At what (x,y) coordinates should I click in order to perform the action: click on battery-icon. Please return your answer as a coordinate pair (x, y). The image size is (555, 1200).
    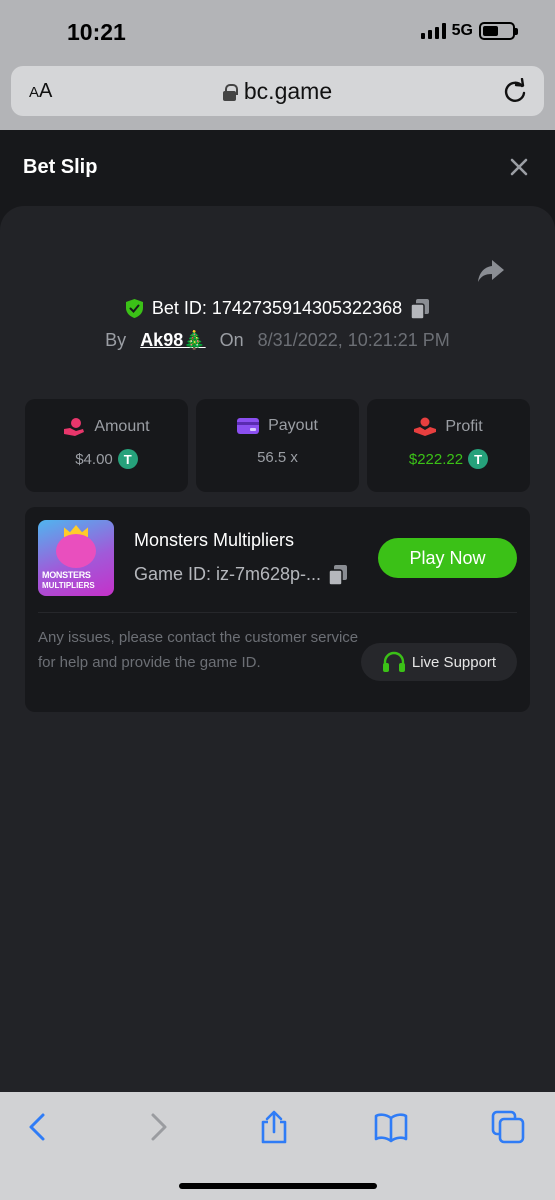
    Looking at the image, I should click on (498, 31).